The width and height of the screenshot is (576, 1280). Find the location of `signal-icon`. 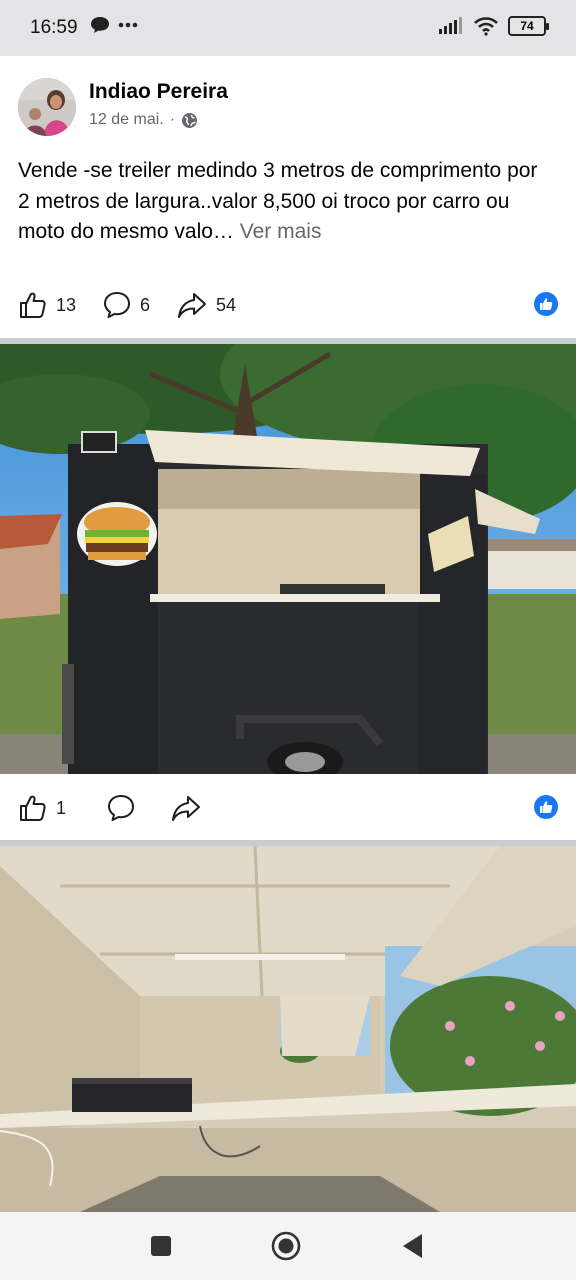

signal-icon is located at coordinates (450, 25).